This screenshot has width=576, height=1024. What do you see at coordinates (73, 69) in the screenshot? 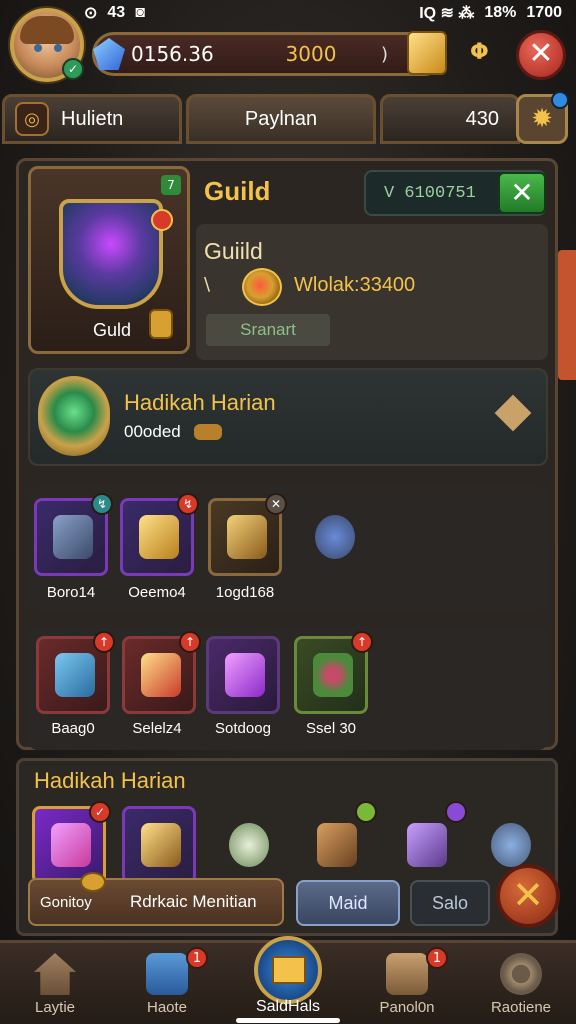
I see `level-badge-icon: ✓` at bounding box center [73, 69].